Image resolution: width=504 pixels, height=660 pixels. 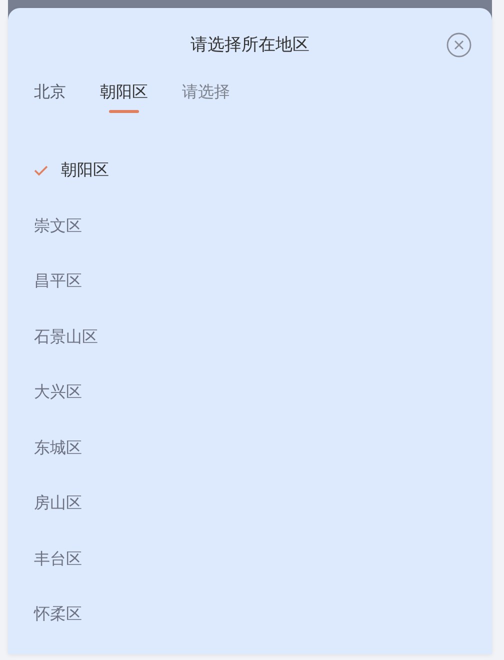 I want to click on region-tab: 北京, so click(x=50, y=97).